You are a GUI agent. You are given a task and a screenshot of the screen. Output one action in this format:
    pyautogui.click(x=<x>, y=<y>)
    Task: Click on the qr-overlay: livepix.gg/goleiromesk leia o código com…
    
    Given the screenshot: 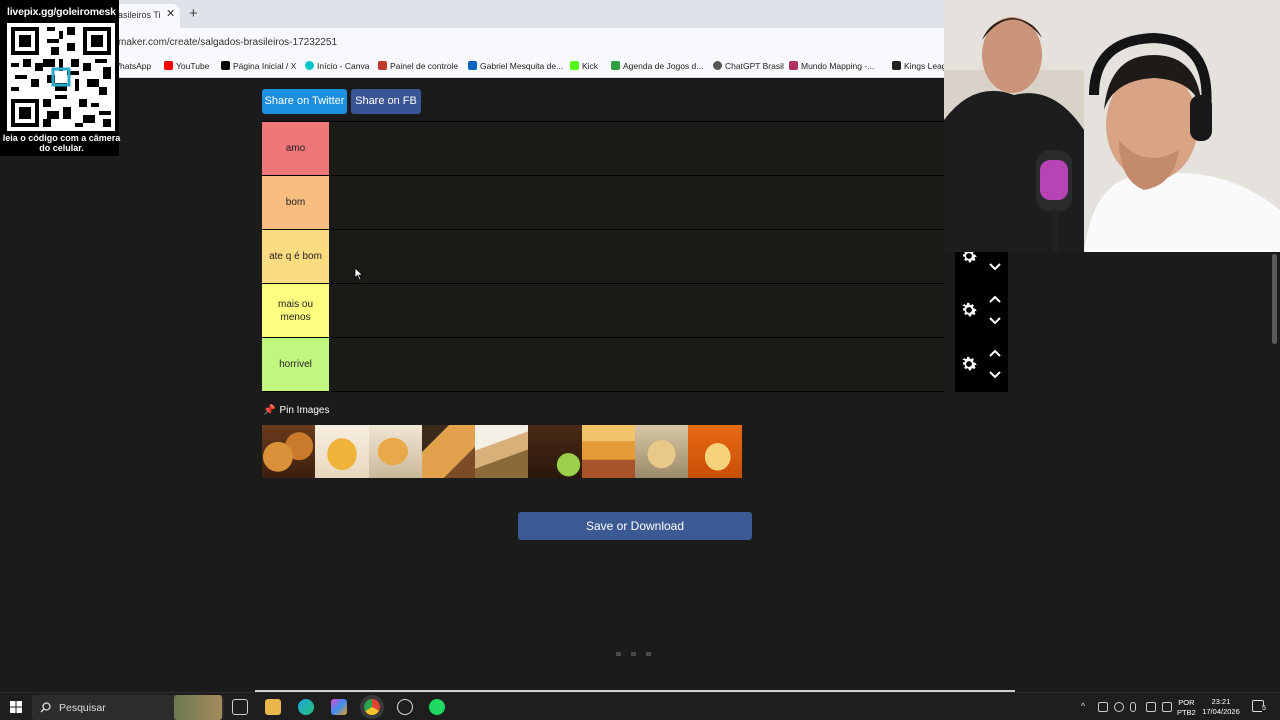 What is the action you would take?
    pyautogui.click(x=60, y=78)
    